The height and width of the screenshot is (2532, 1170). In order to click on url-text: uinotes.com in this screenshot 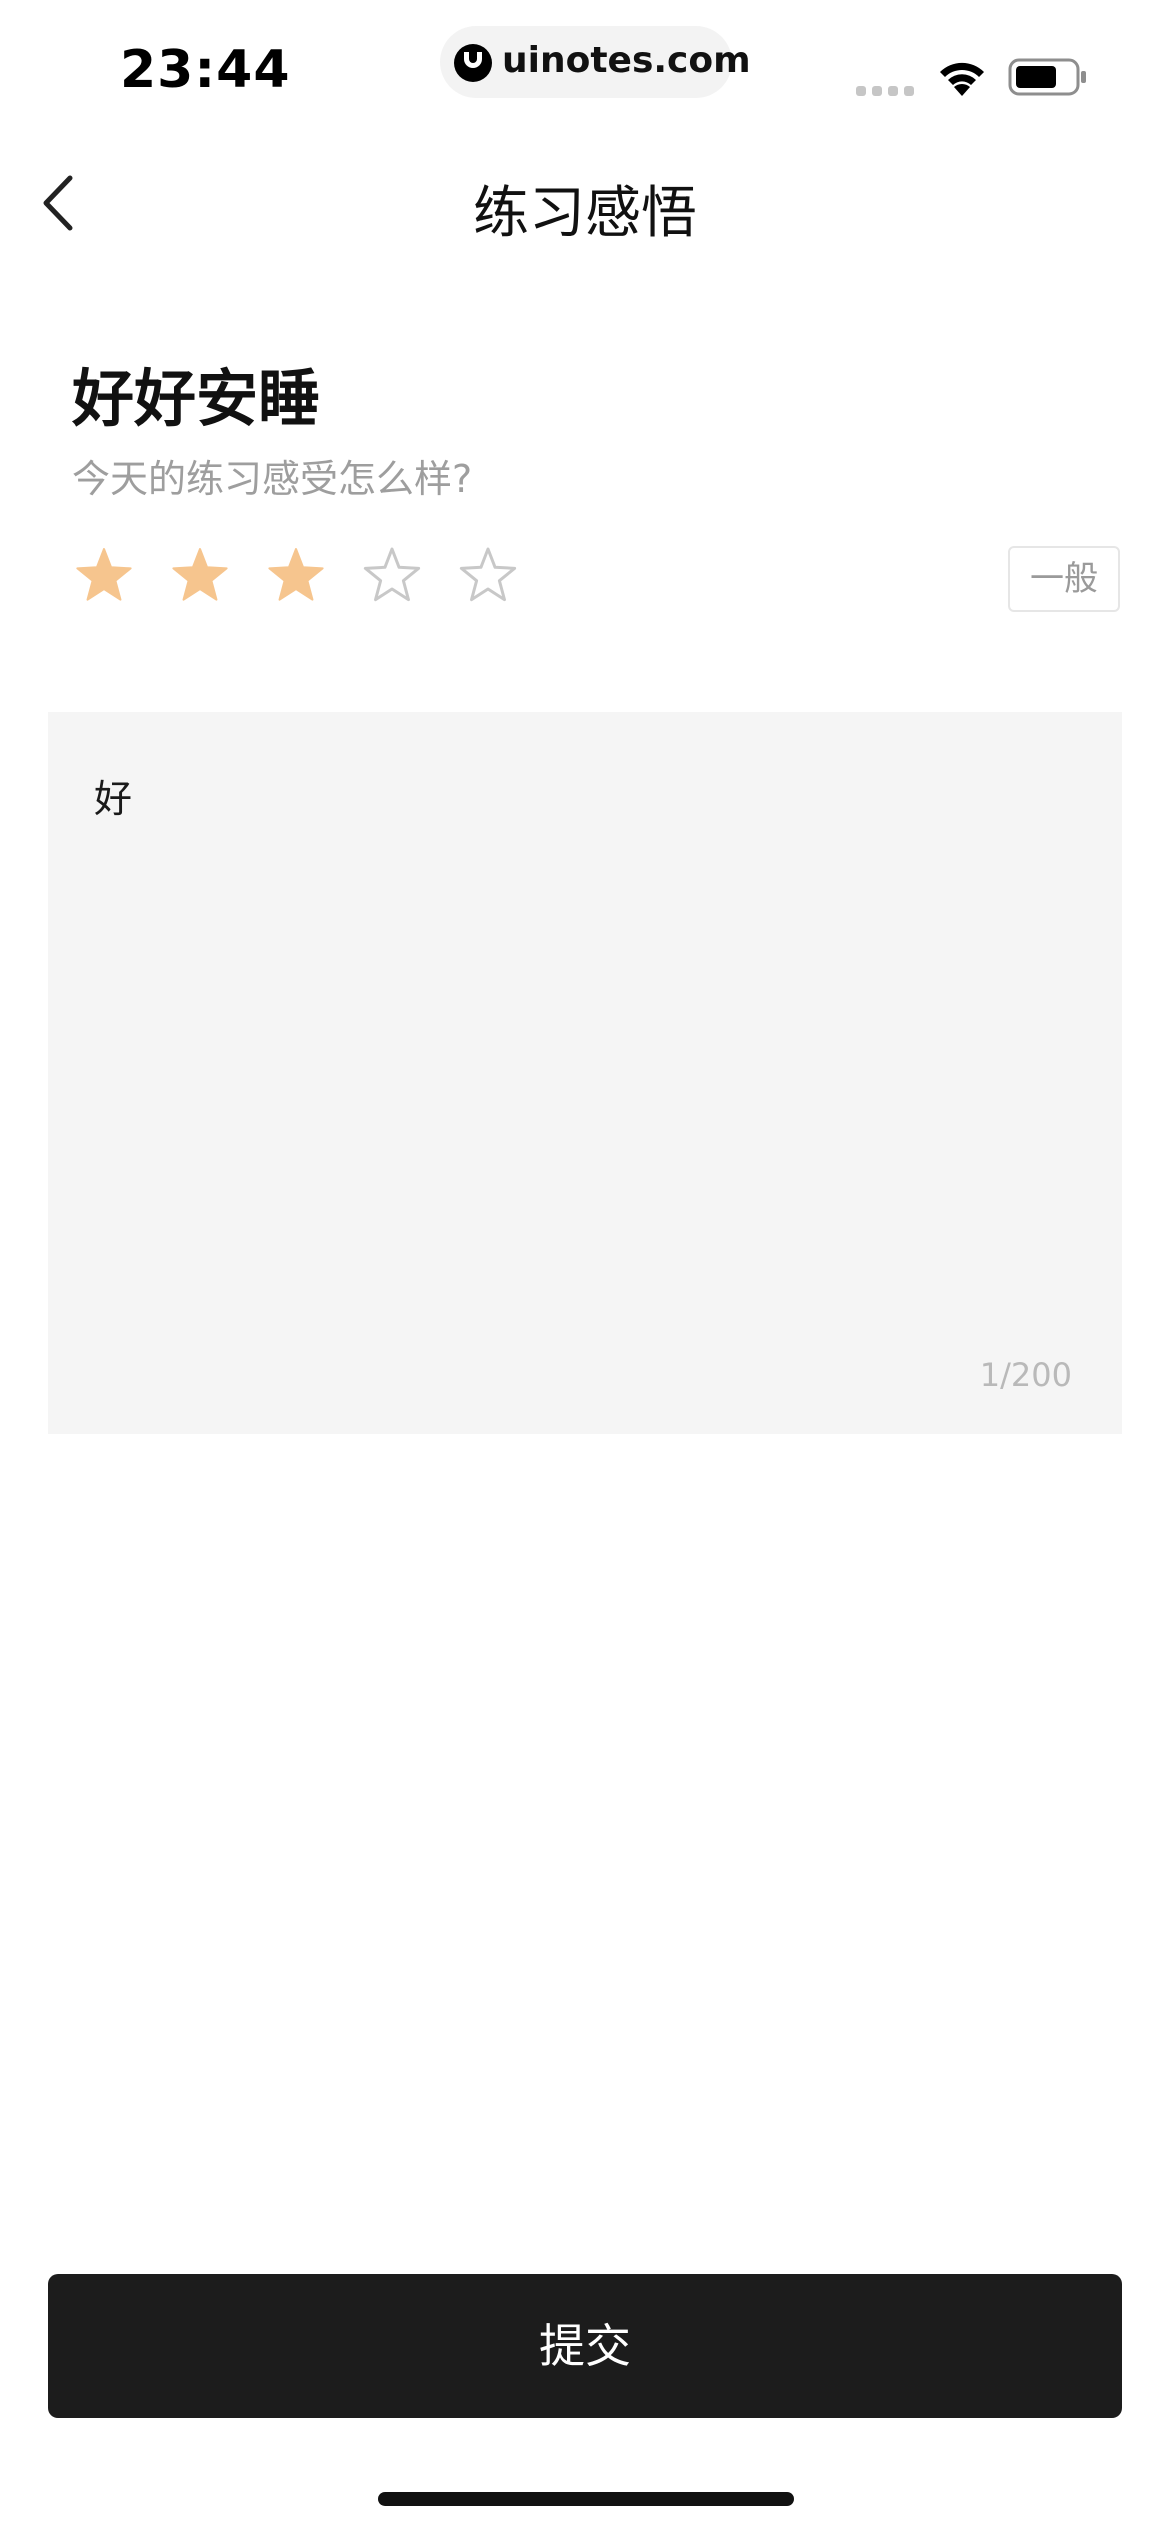, I will do `click(626, 60)`.